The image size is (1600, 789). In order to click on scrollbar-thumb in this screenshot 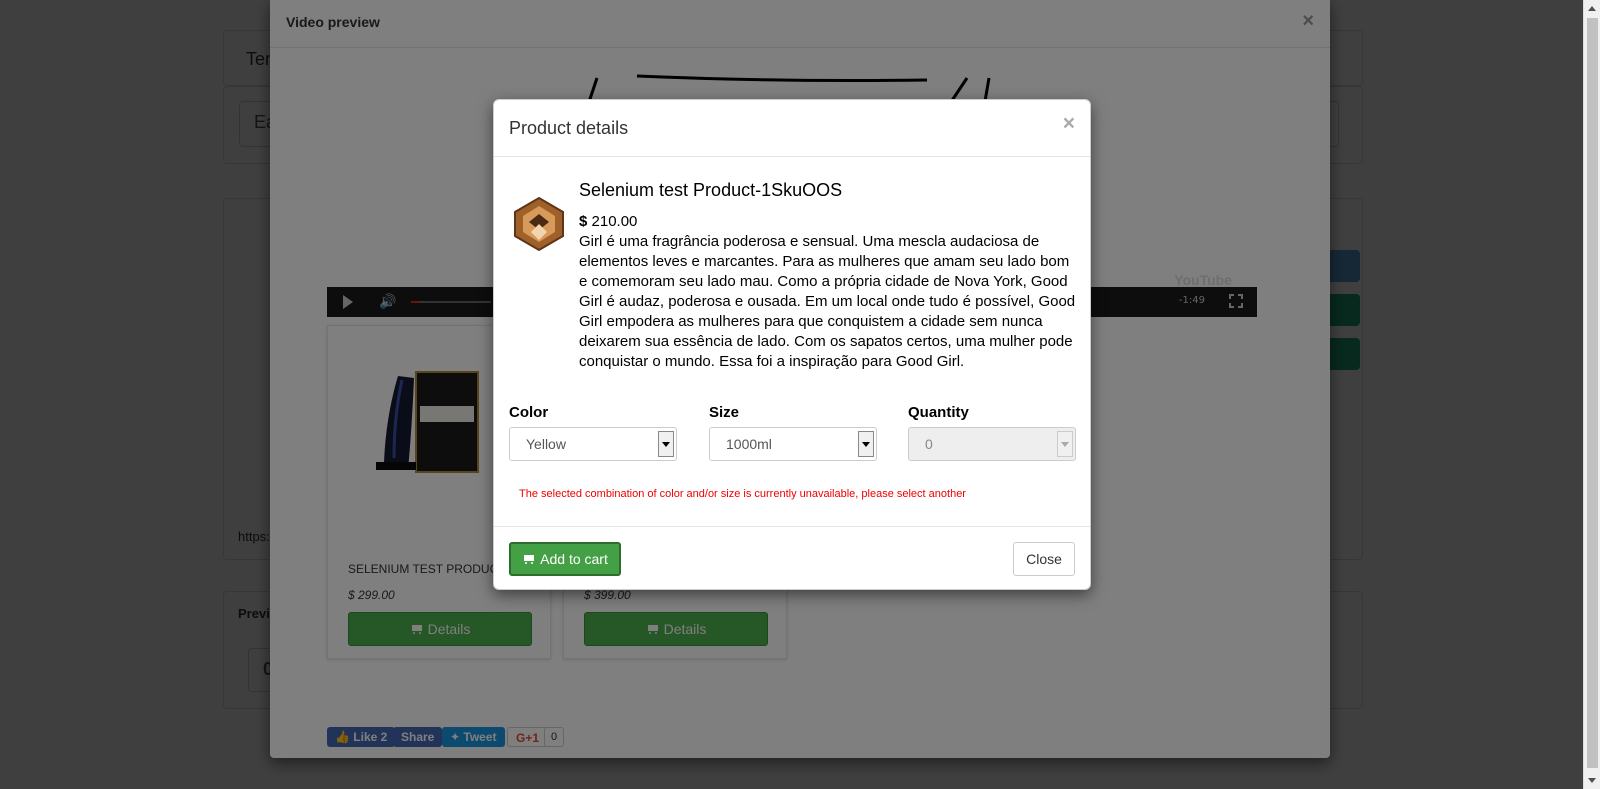, I will do `click(1592, 393)`.